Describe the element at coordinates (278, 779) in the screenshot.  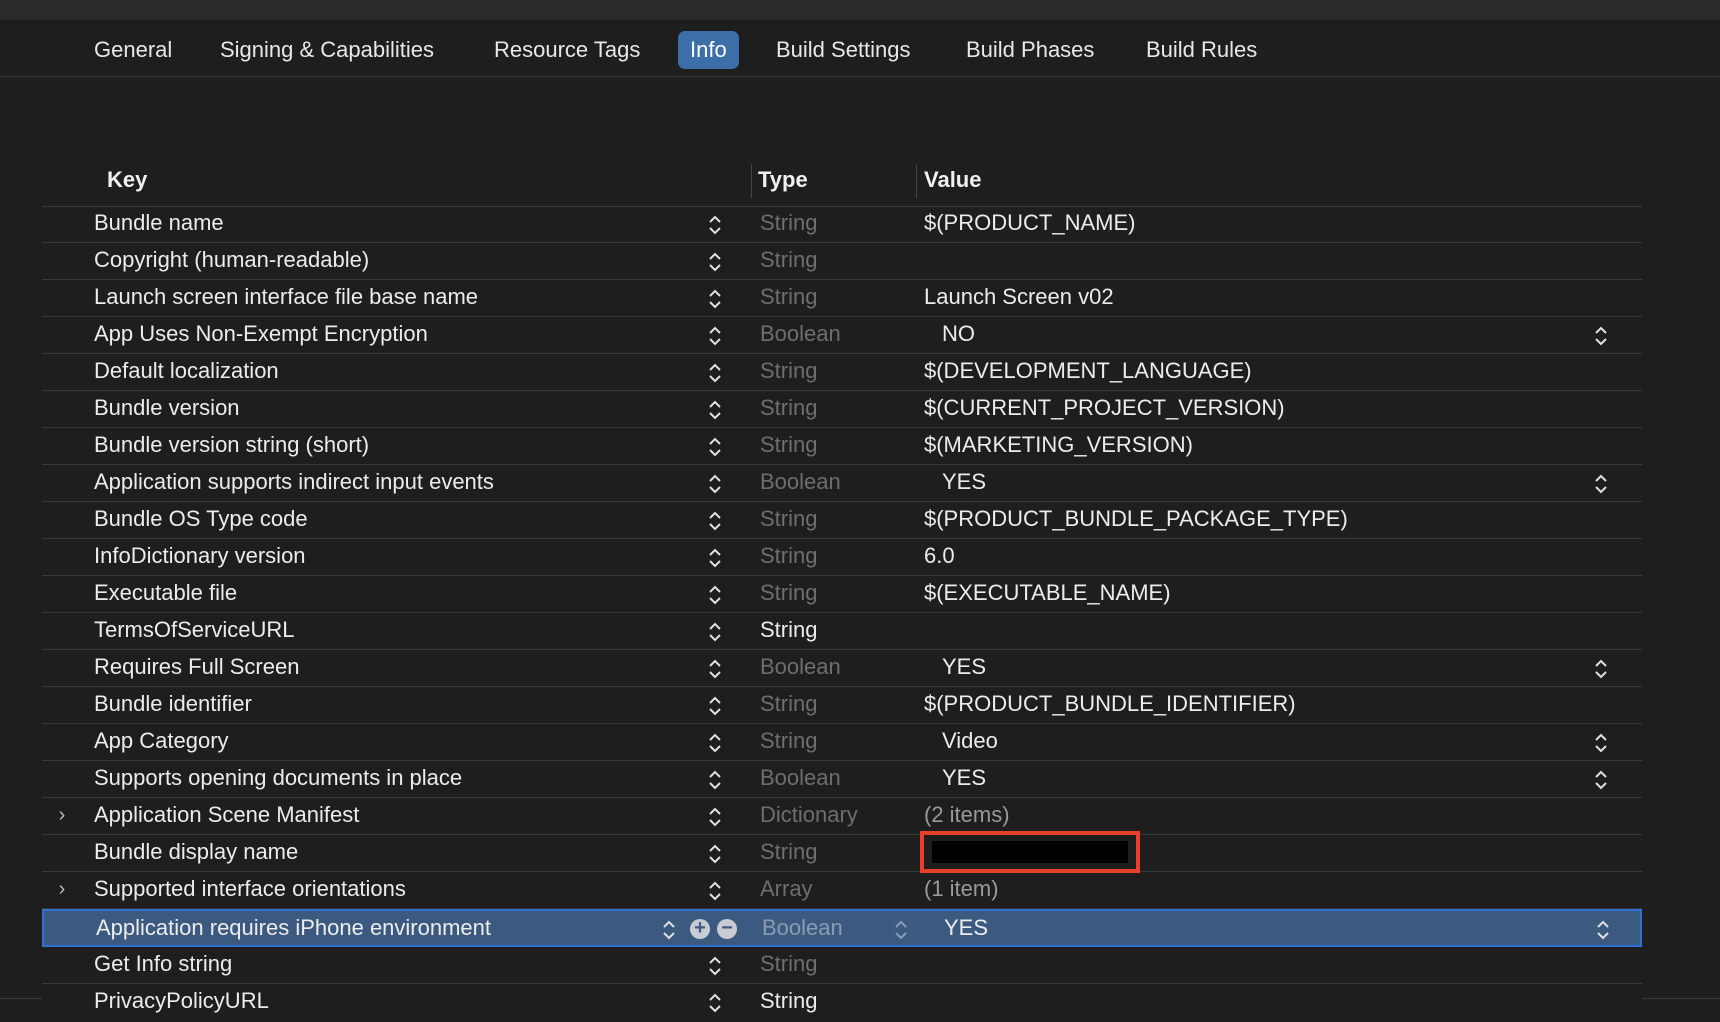
I see `row-key: Supports opening documents in place` at that location.